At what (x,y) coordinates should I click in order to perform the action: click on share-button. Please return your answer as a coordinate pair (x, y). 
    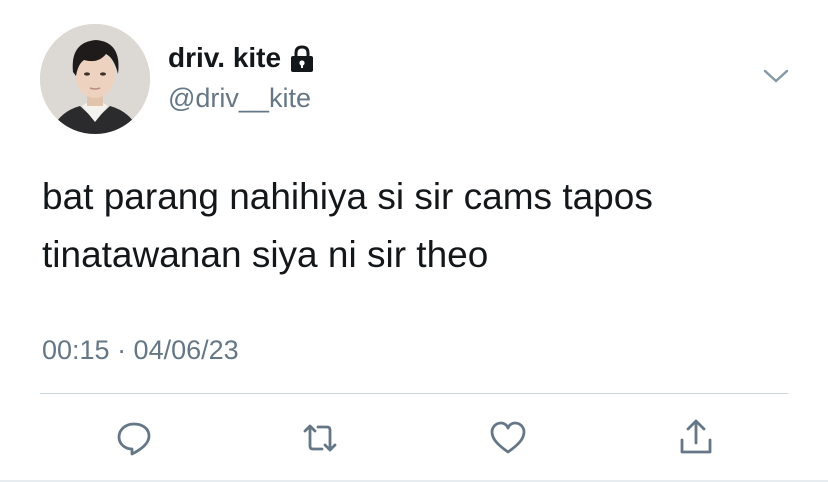
    Looking at the image, I should click on (696, 438).